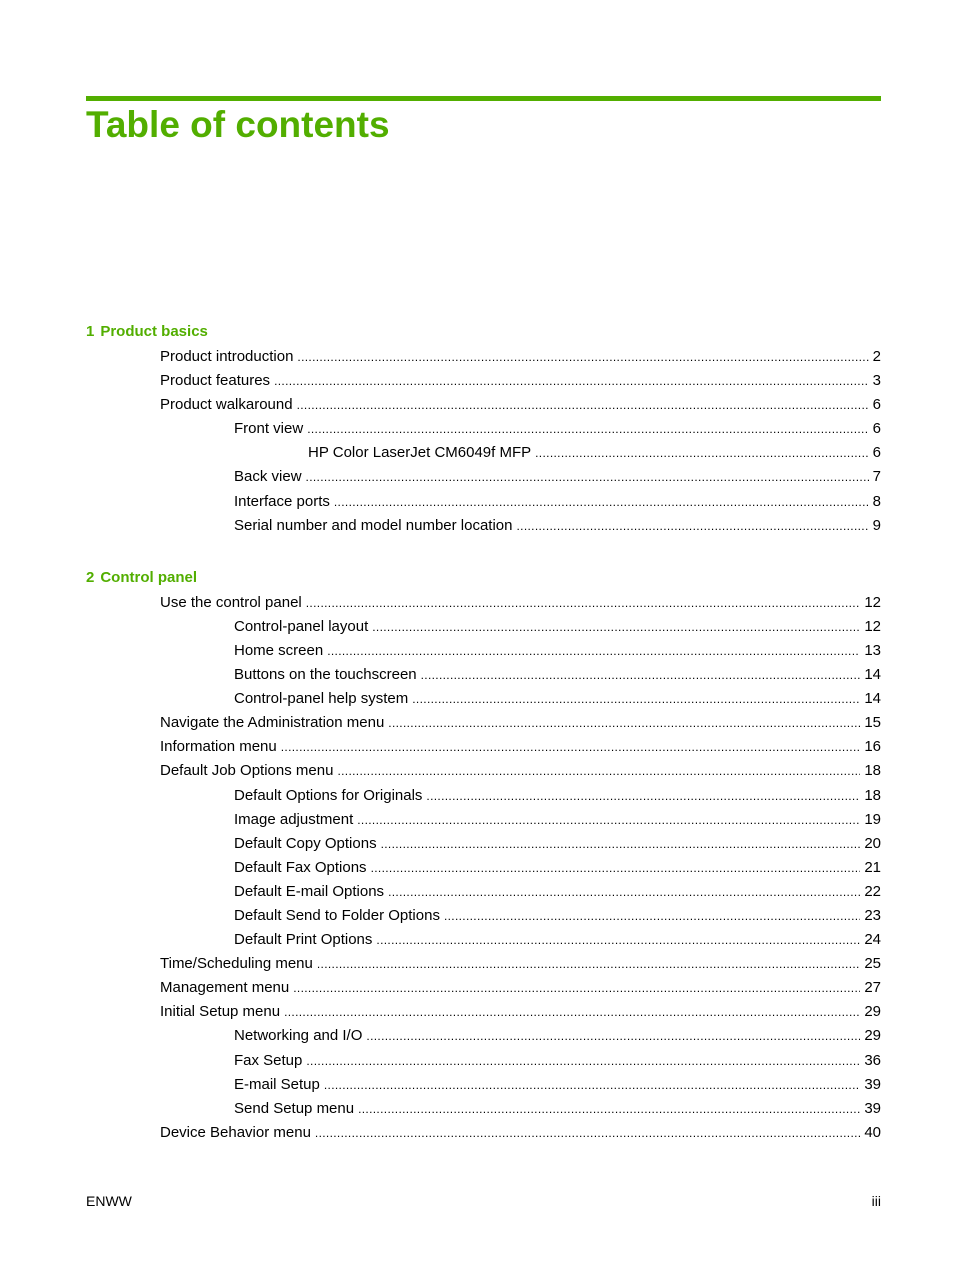 The height and width of the screenshot is (1270, 954). I want to click on toc-entry-link: Product walkaround 6, so click(483, 405).